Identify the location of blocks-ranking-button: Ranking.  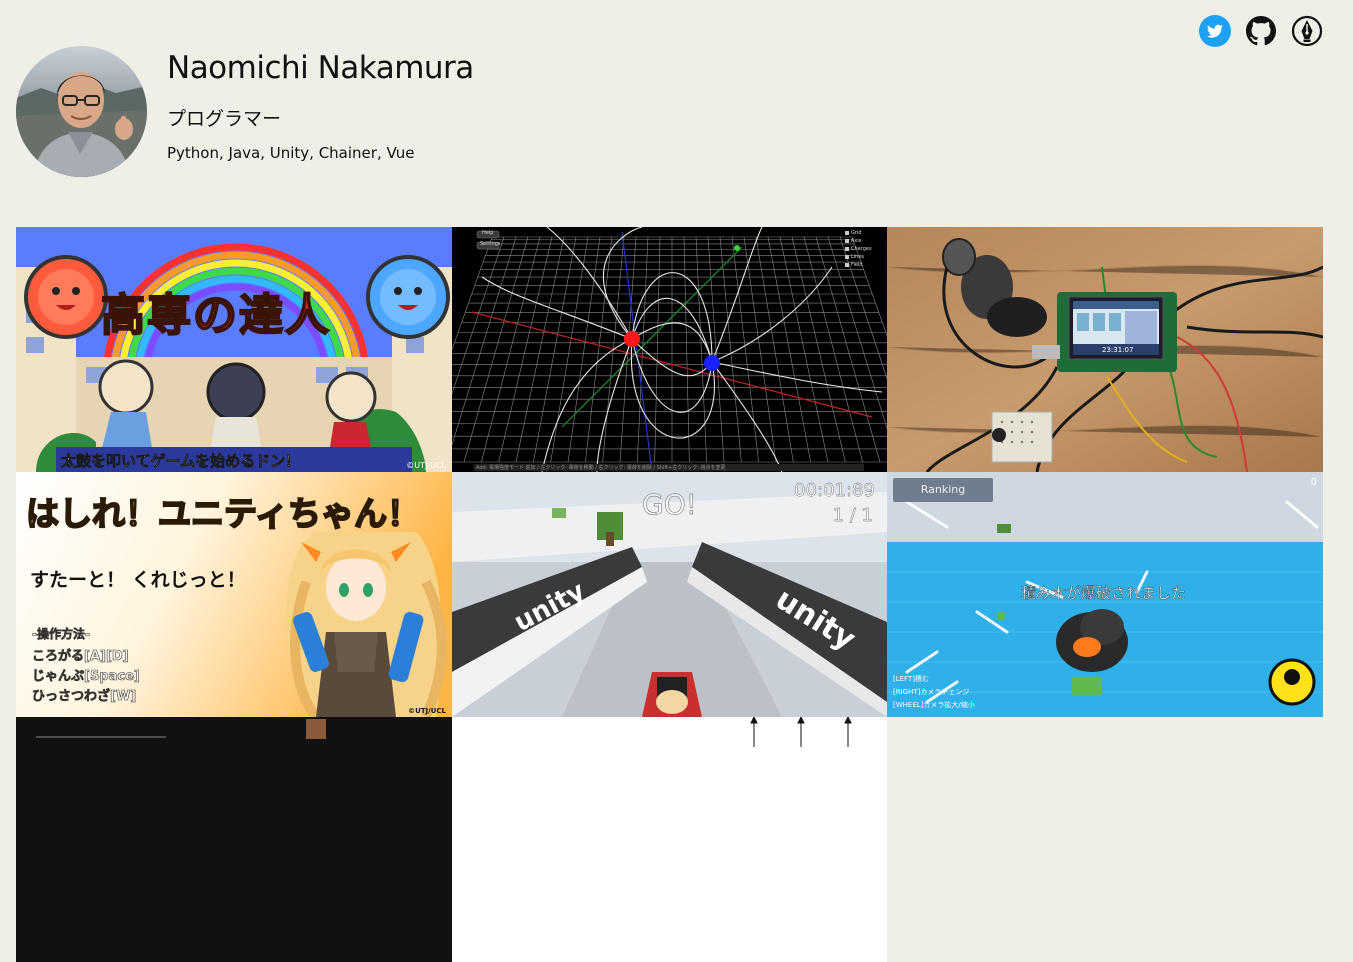
(943, 490).